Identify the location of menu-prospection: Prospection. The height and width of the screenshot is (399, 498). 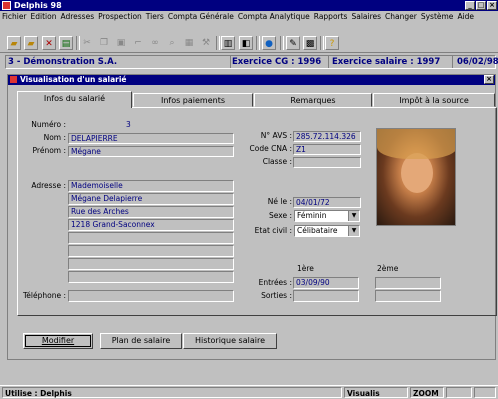
(120, 17).